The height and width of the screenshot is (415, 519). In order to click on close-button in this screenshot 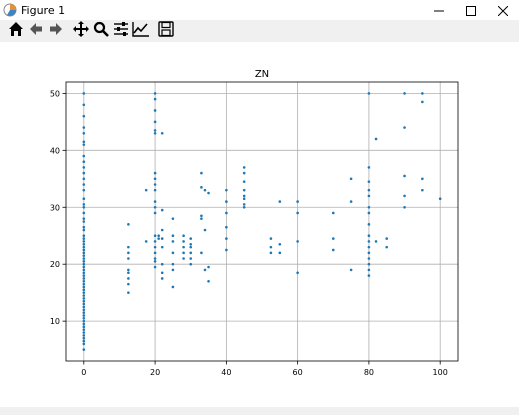, I will do `click(503, 10)`.